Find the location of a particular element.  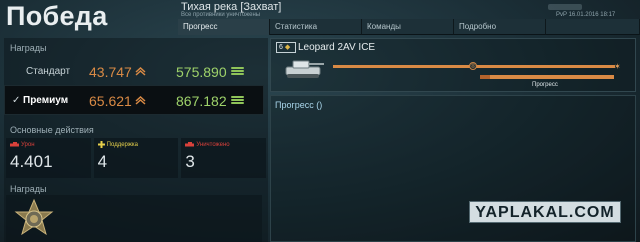

kills-label: Уничтожено is located at coordinates (213, 144).